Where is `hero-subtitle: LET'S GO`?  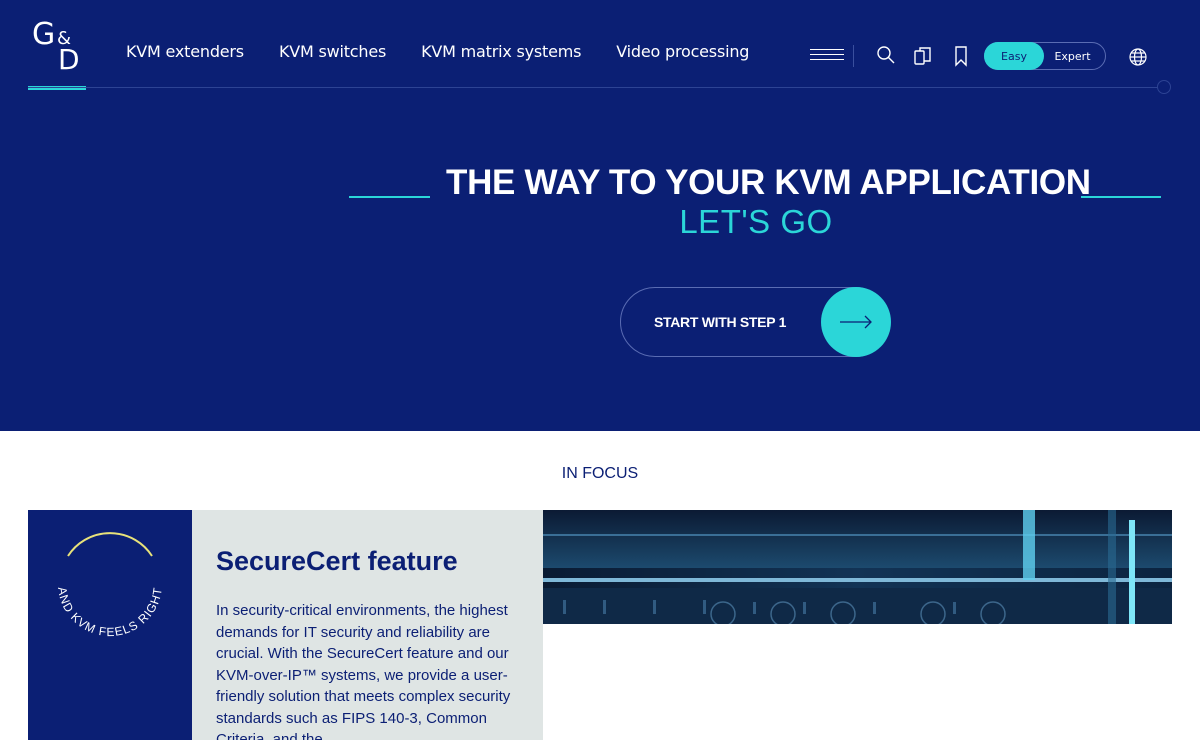
hero-subtitle: LET'S GO is located at coordinates (756, 221).